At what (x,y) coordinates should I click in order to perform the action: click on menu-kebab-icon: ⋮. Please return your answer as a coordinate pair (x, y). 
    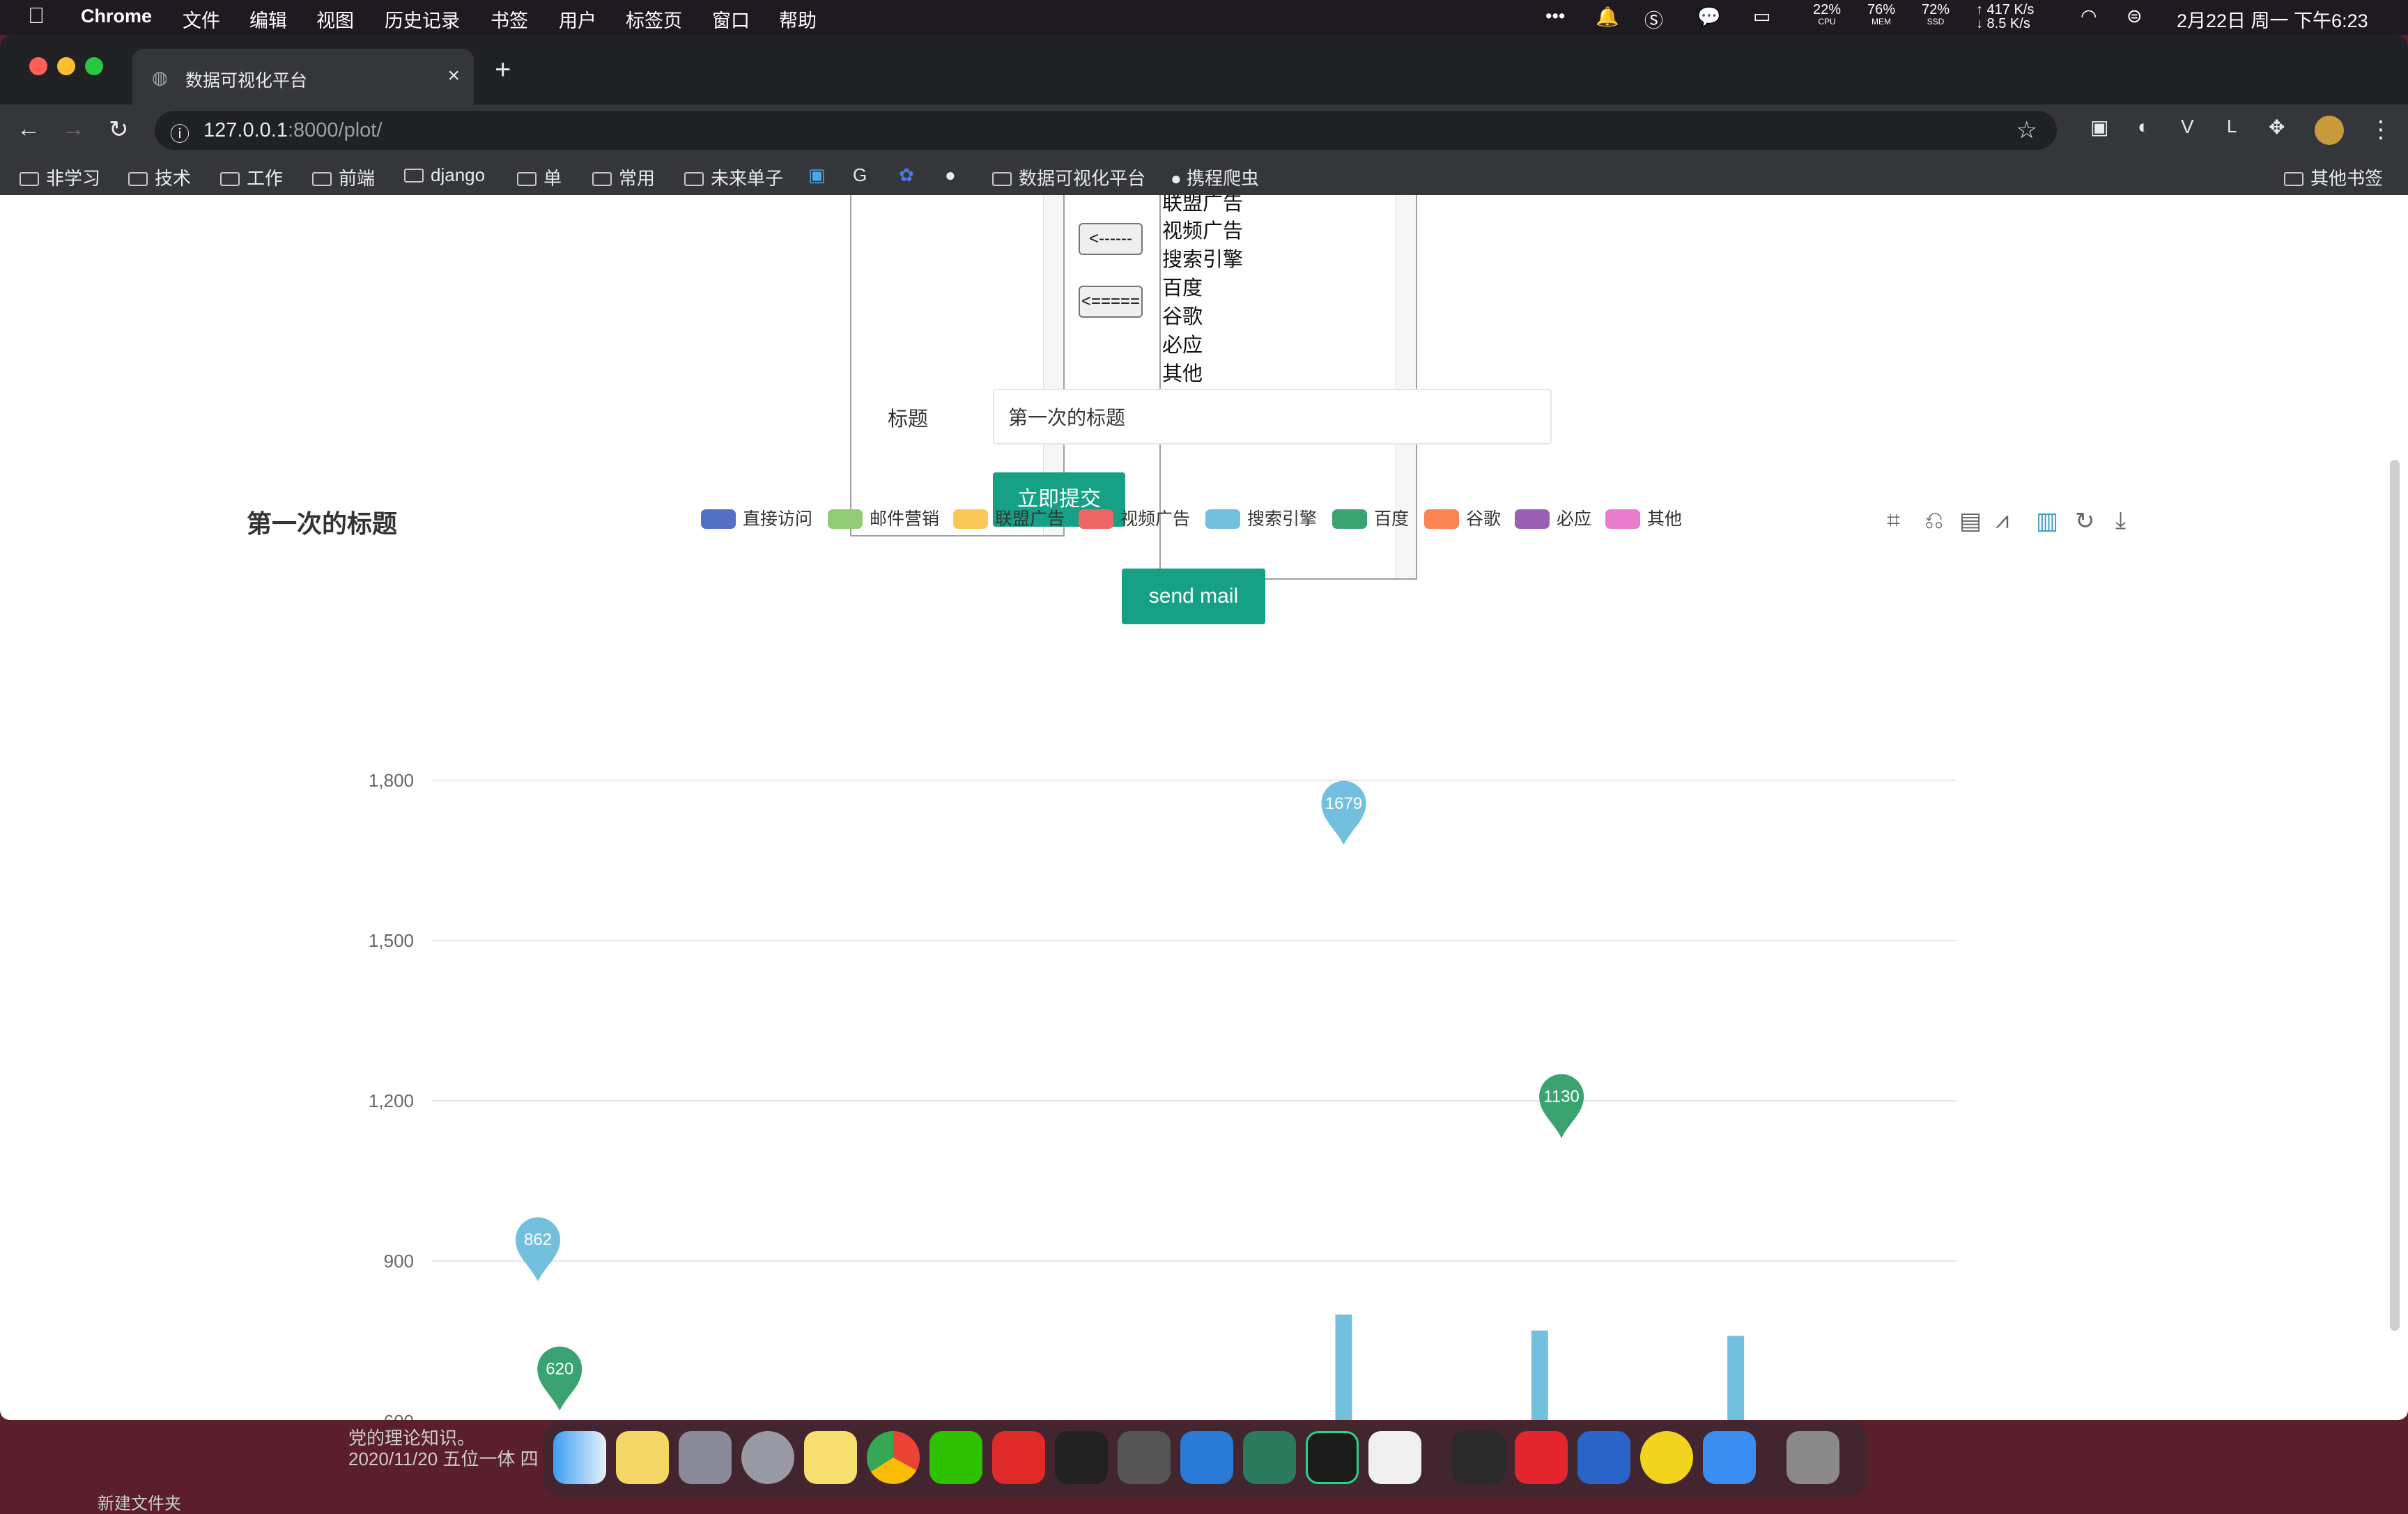
    Looking at the image, I should click on (2381, 130).